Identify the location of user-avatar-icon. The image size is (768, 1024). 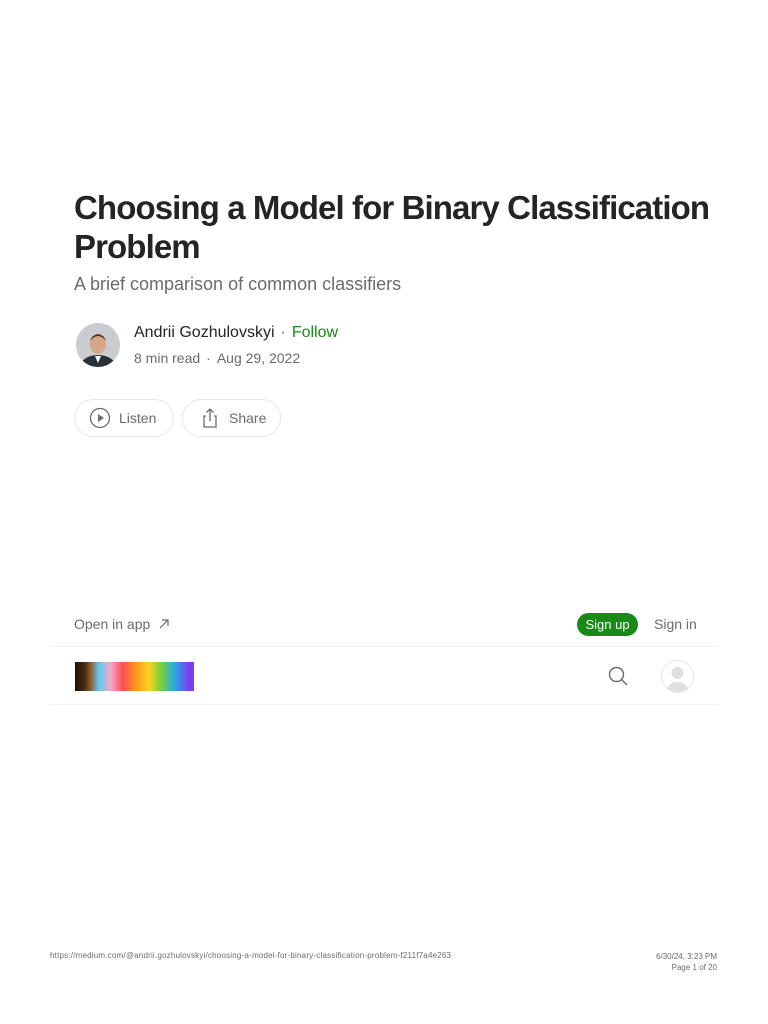
(677, 676).